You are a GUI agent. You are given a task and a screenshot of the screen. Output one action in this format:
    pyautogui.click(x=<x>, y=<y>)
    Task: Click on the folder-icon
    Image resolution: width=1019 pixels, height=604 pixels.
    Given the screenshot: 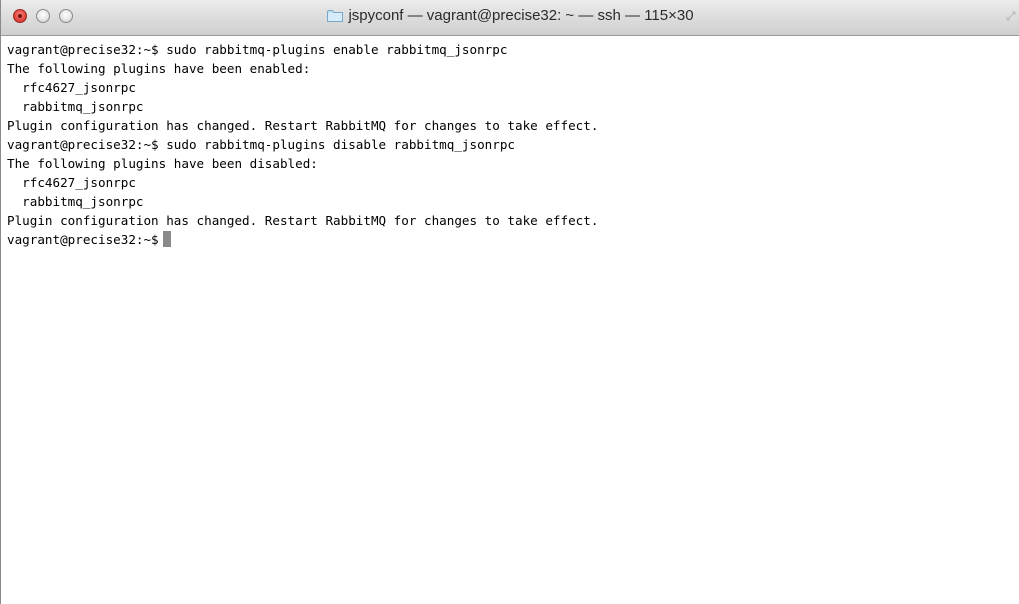 What is the action you would take?
    pyautogui.click(x=335, y=15)
    